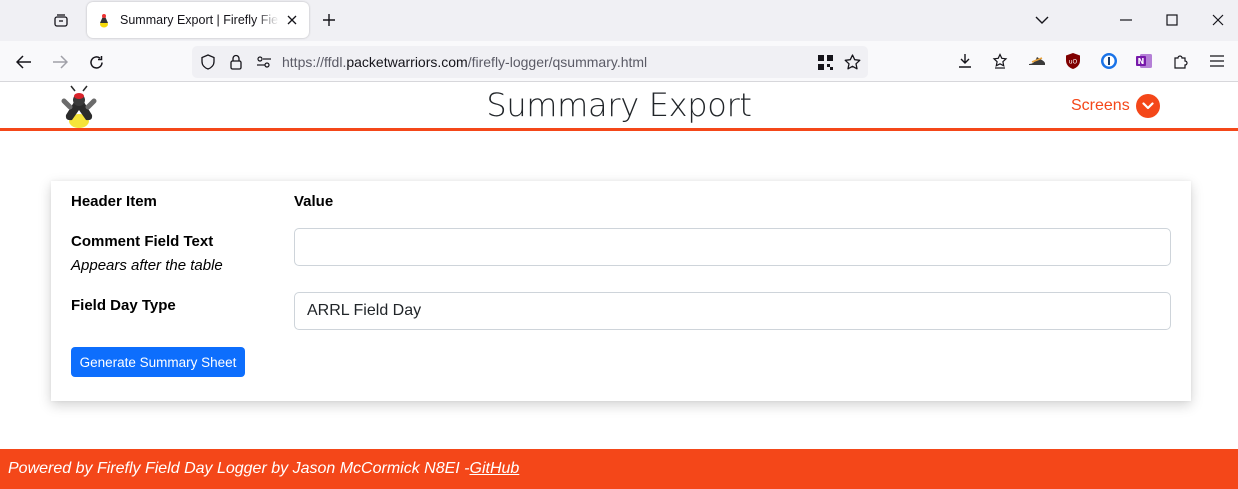  What do you see at coordinates (1147, 106) in the screenshot?
I see `chevron-down-icon` at bounding box center [1147, 106].